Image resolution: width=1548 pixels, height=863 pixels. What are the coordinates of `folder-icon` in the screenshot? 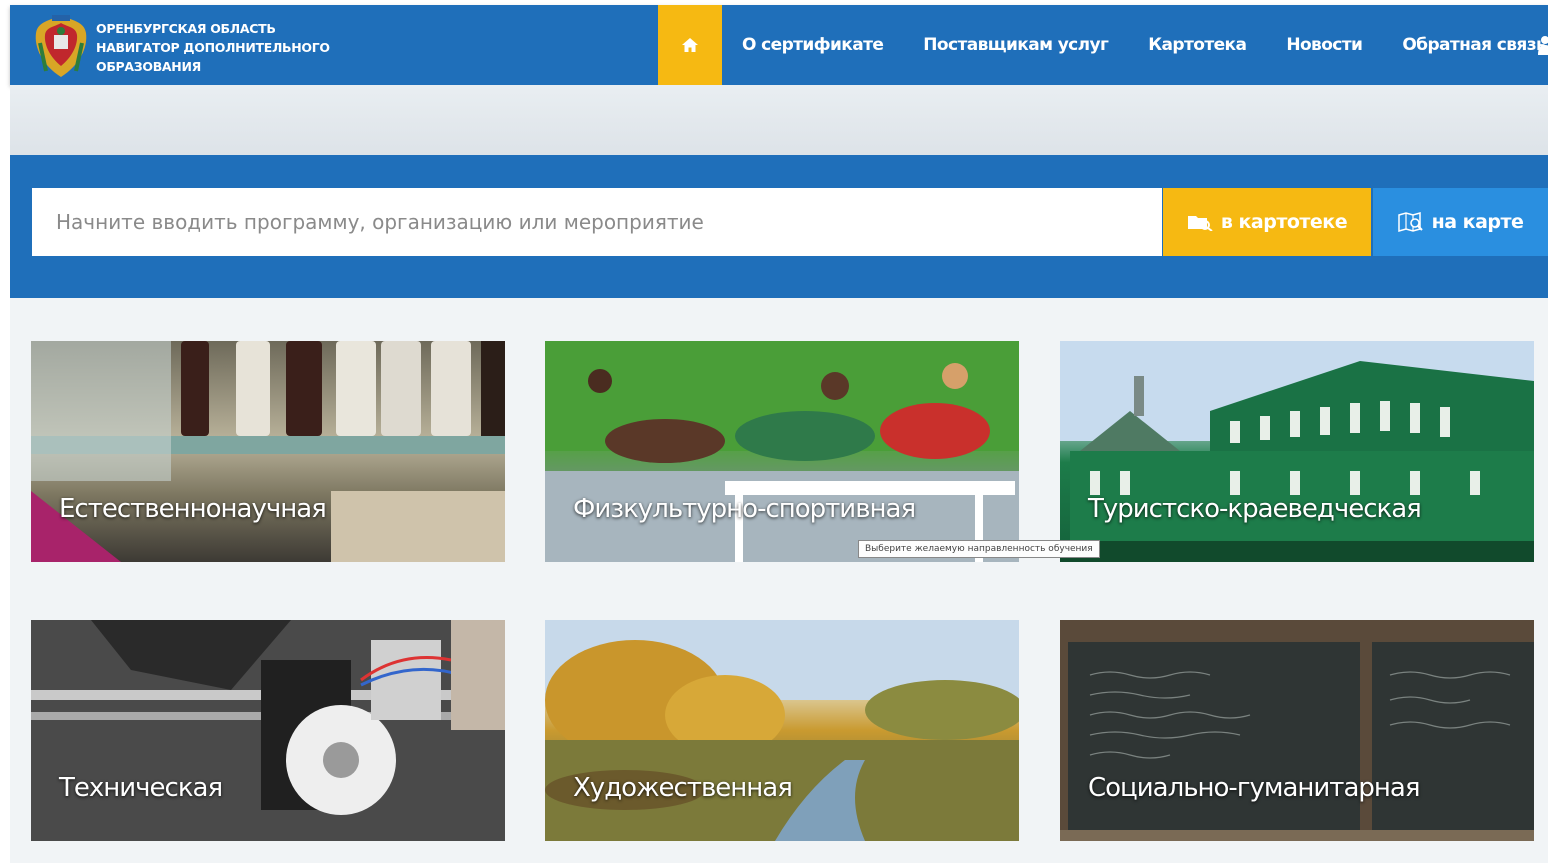 It's located at (1200, 223).